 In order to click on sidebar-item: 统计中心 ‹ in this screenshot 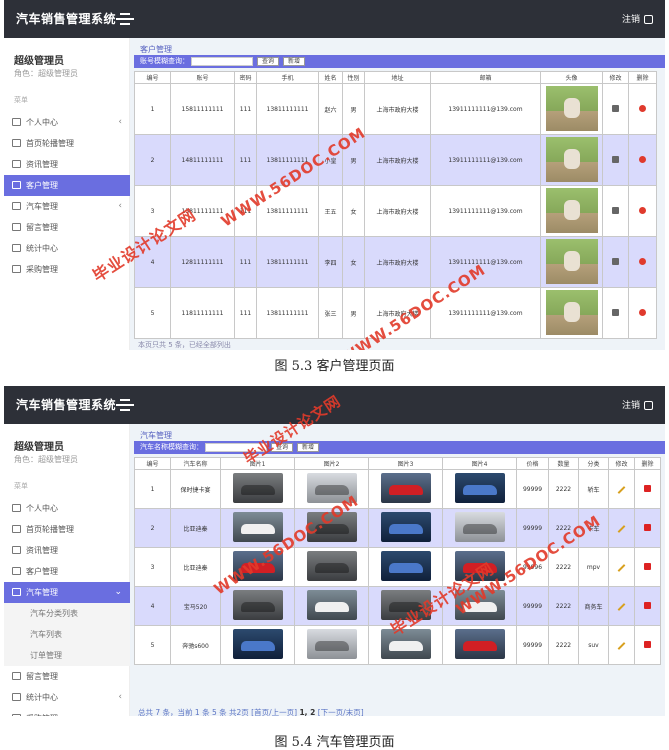, I will do `click(67, 697)`.